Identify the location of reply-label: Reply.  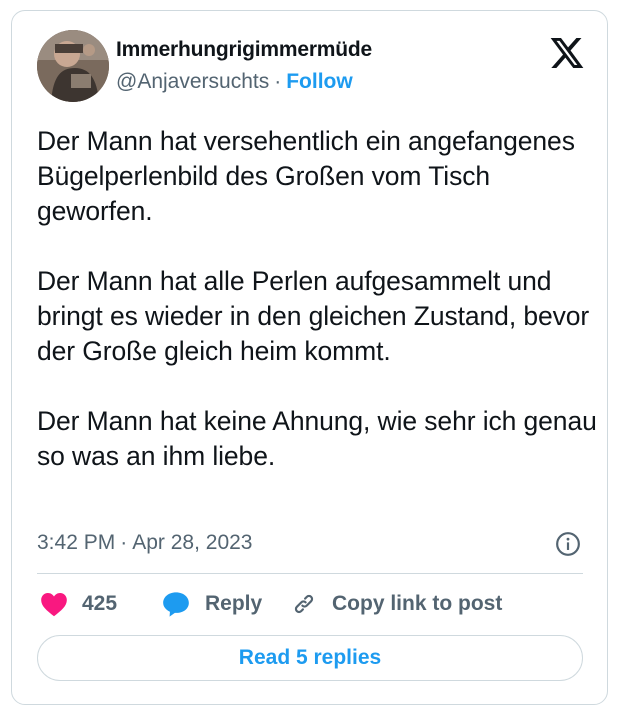
(234, 603).